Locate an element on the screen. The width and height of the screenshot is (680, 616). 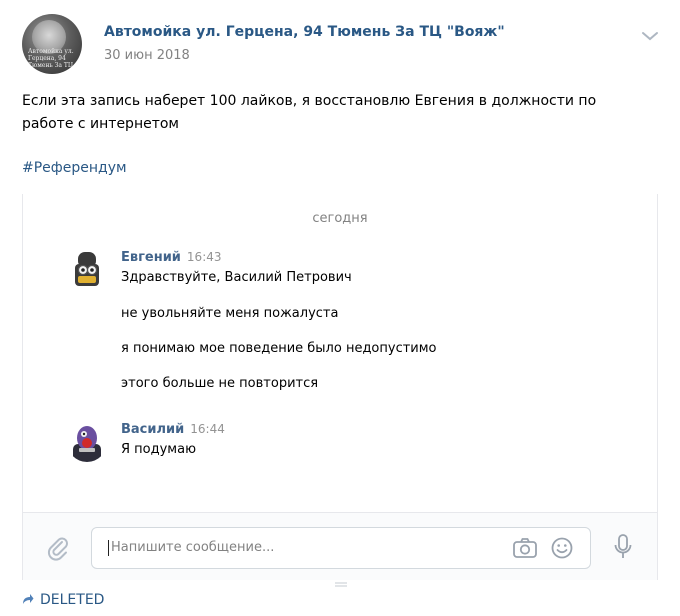
paperclip-icon is located at coordinates (58, 548).